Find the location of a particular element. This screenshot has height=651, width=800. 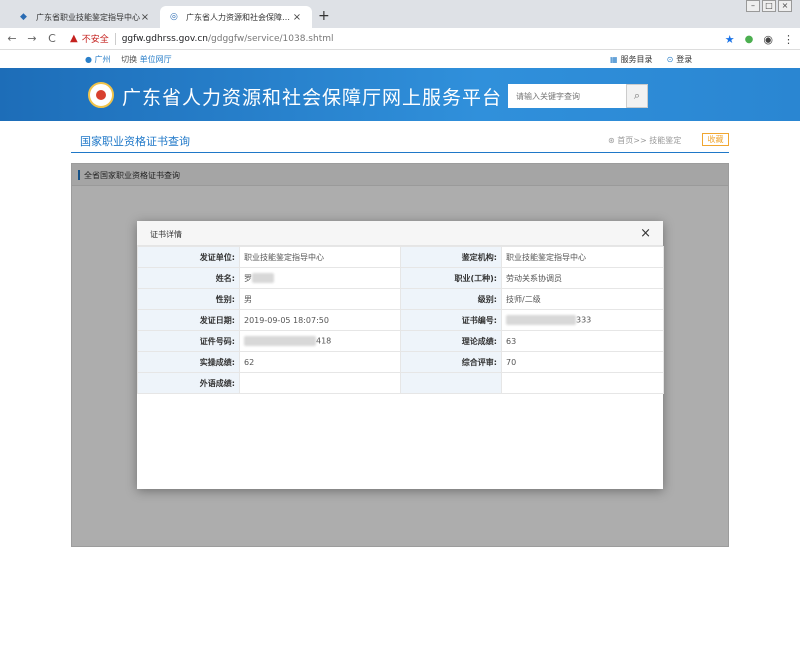

table-row: 性别: 男 级别: 技师/二级 is located at coordinates (400, 299).